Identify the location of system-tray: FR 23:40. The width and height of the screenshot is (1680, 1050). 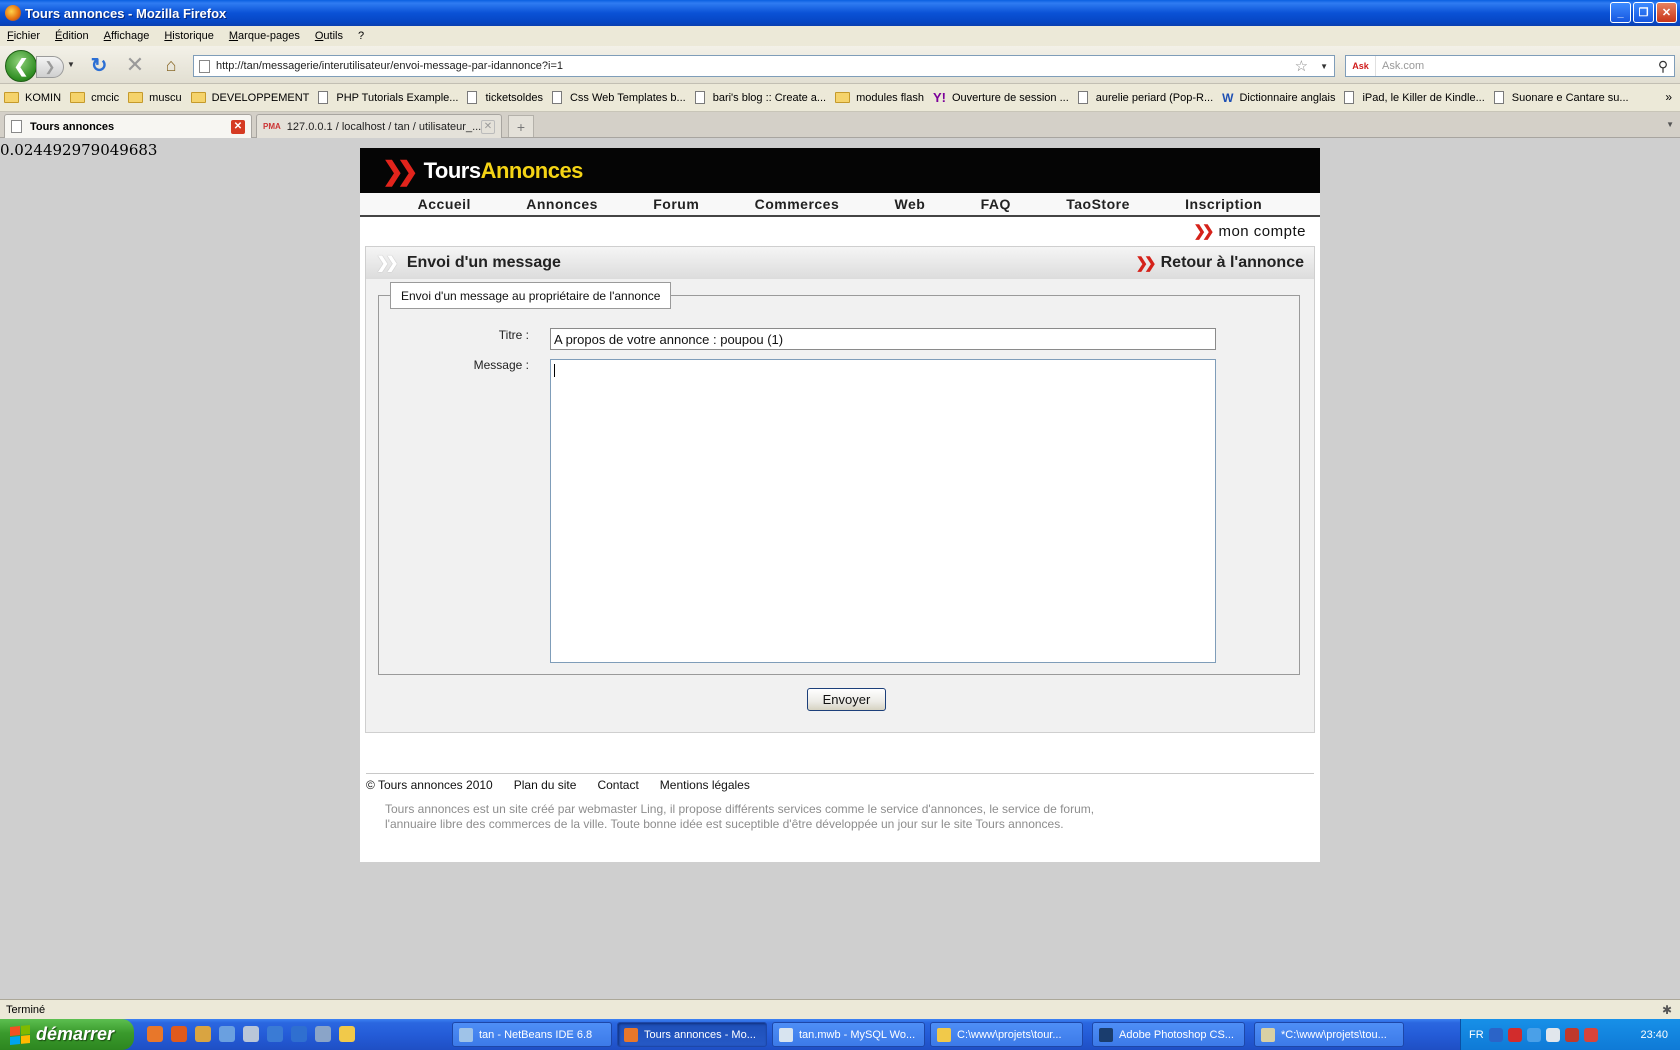
(1570, 1034).